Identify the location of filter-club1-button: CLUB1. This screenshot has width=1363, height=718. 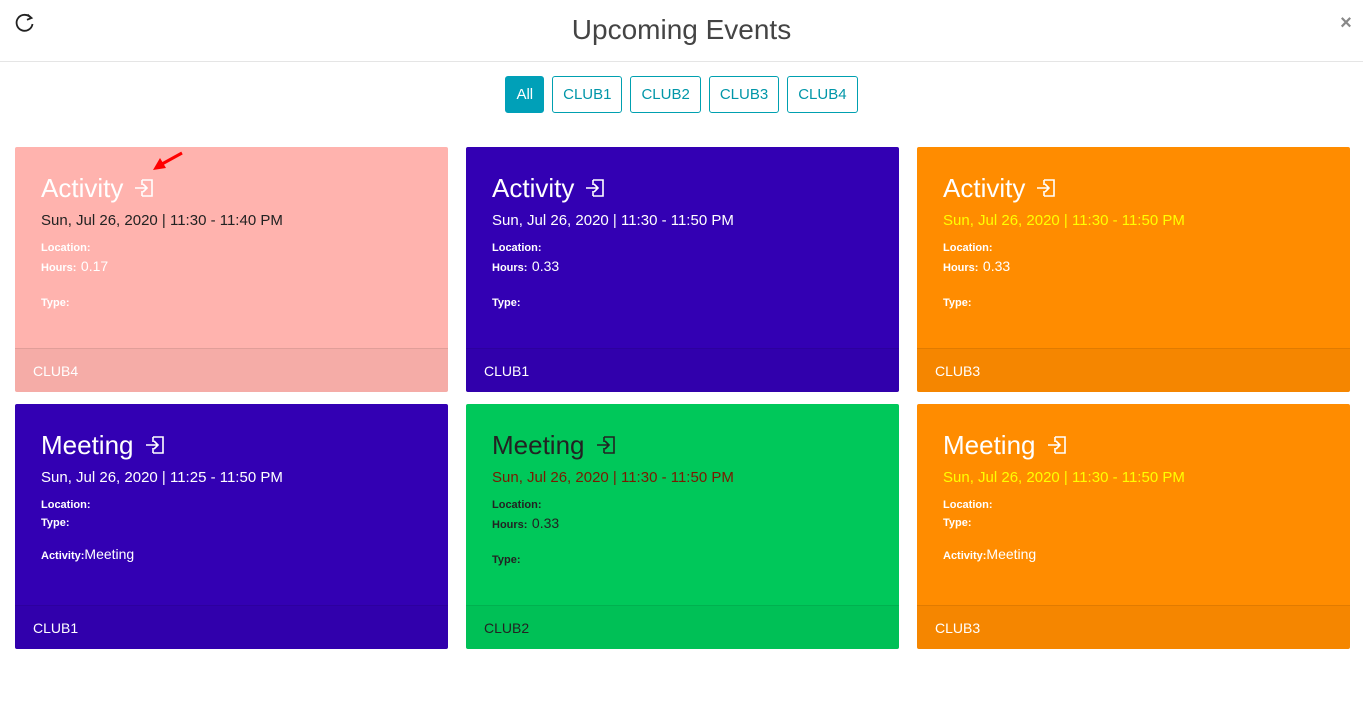
(587, 94).